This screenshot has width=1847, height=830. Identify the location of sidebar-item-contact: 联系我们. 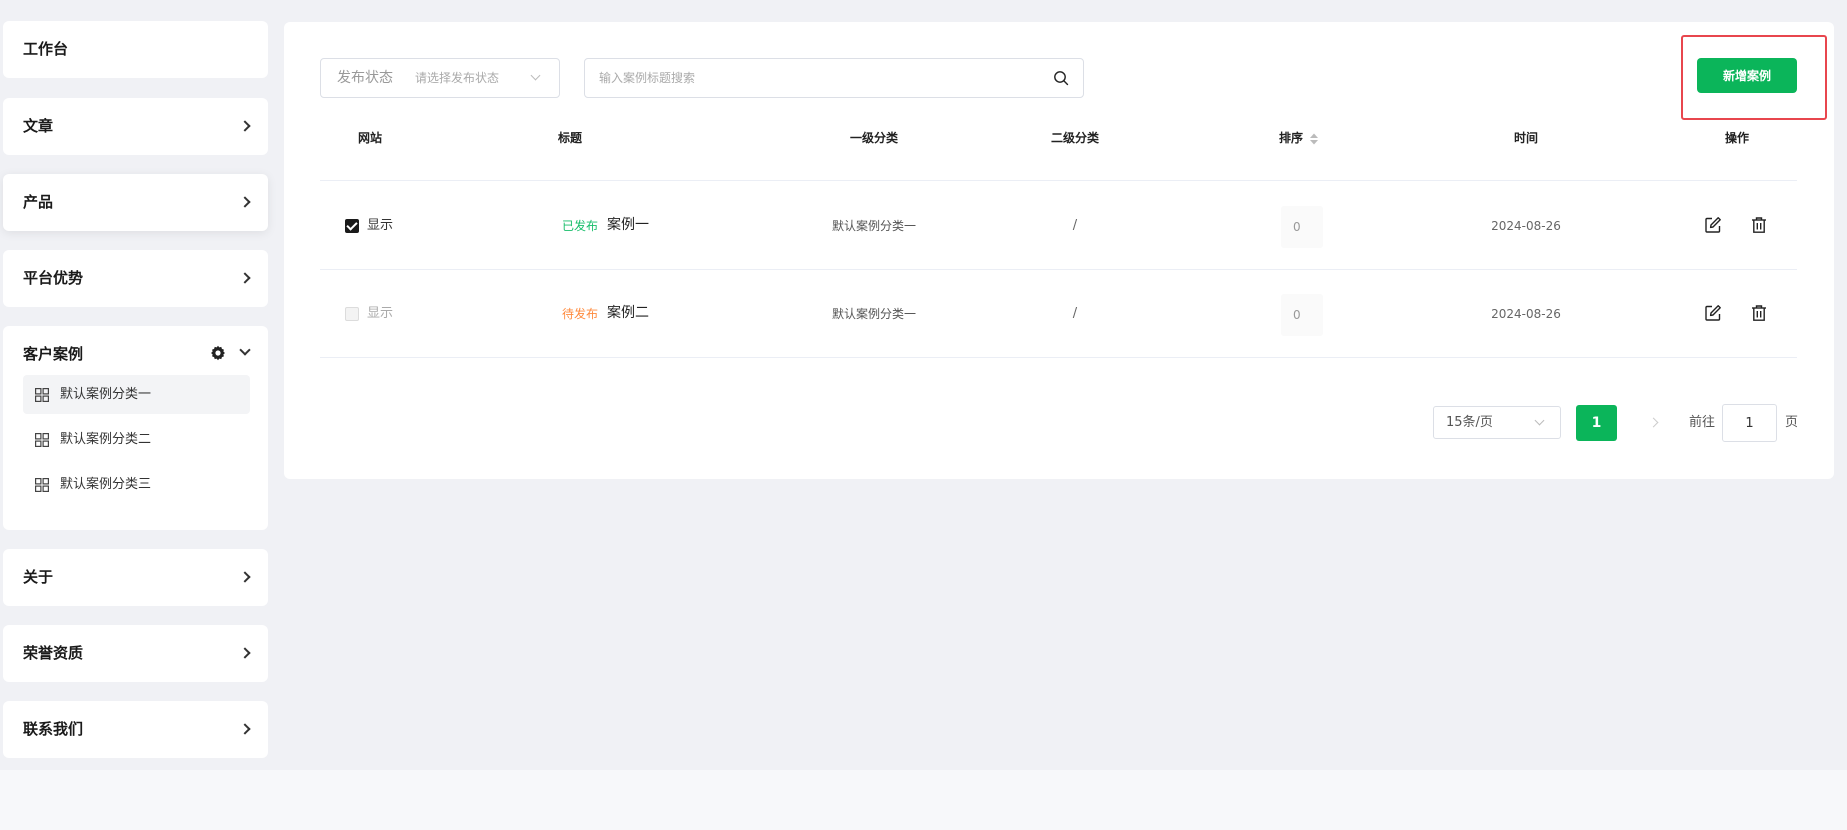
(135, 729).